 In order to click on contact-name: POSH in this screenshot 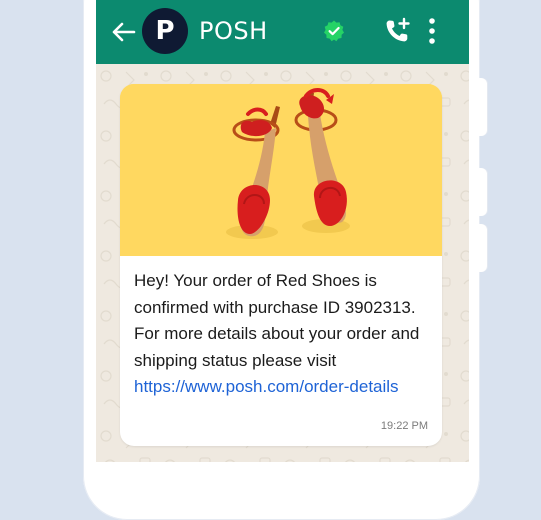, I will do `click(233, 31)`.